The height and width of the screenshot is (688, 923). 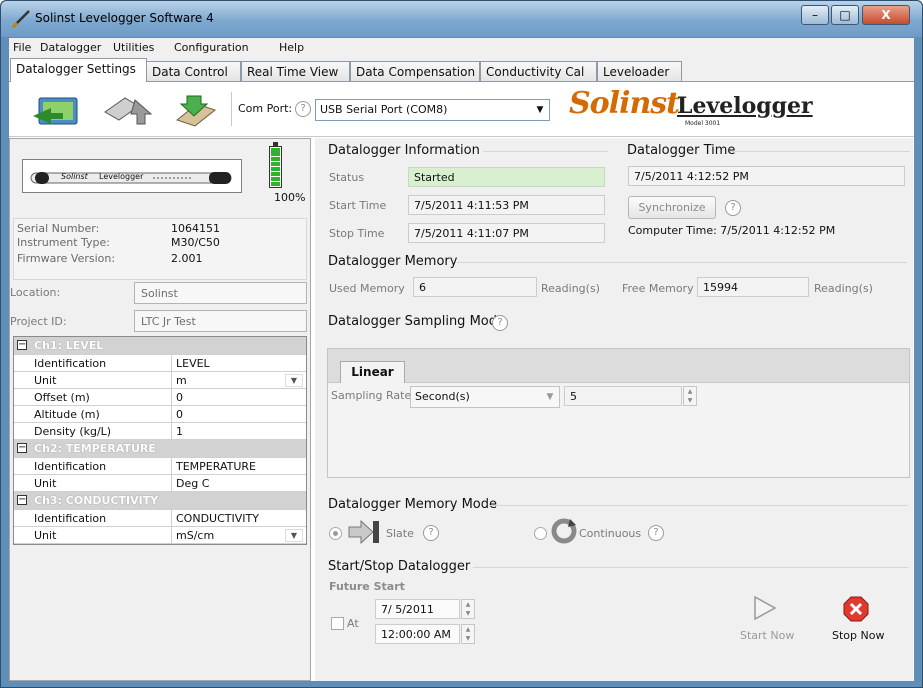 I want to click on continuous-icon, so click(x=564, y=531).